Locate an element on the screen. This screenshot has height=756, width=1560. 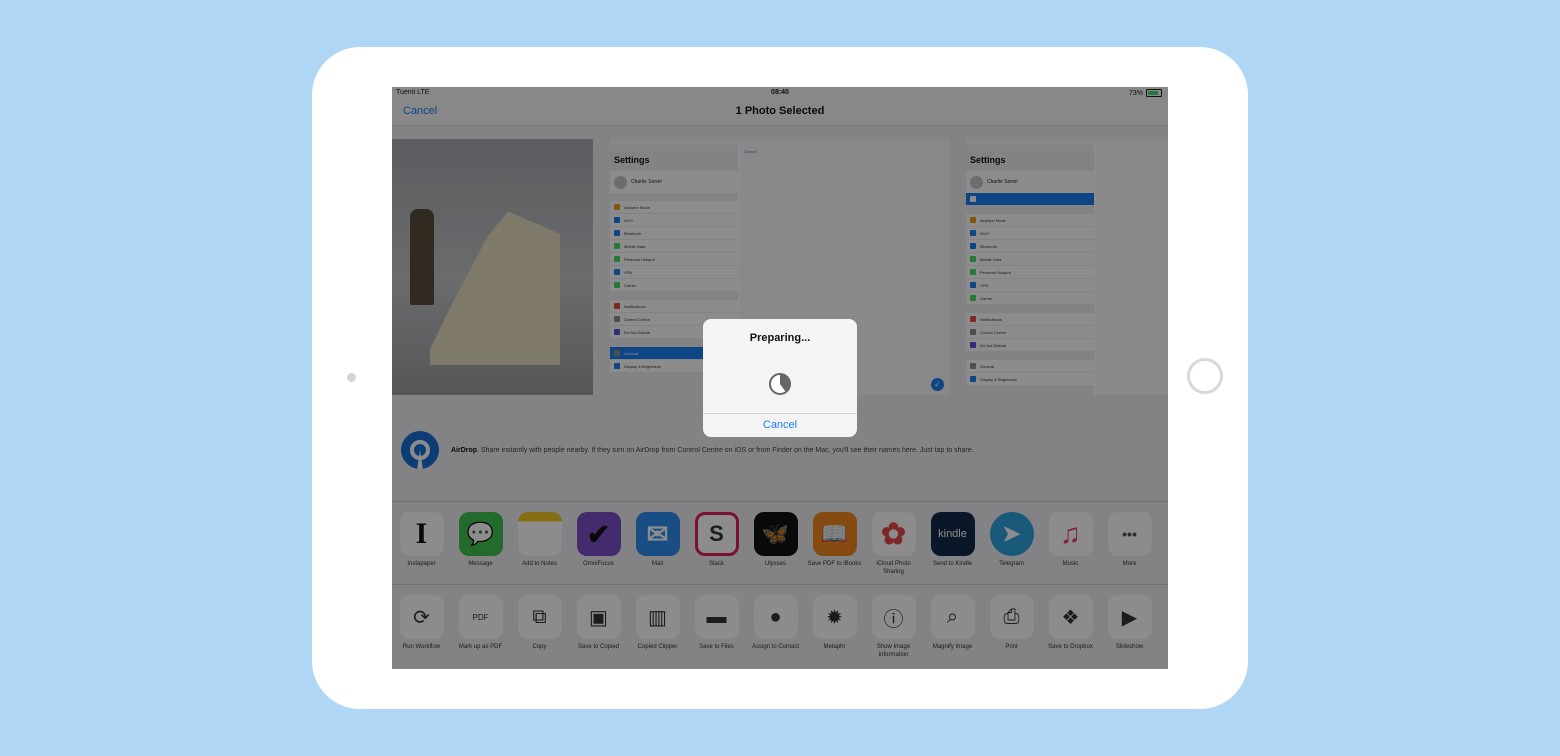
preparing-alert: Preparing... Cancel is located at coordinates (780, 378).